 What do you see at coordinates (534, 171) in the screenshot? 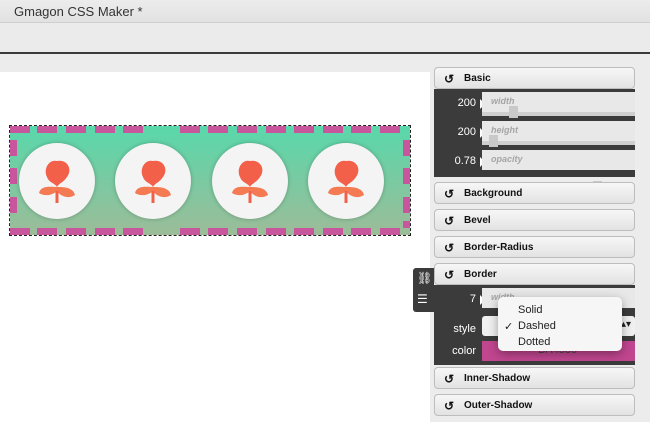
I see `opacity-row: 0.78 opacity` at bounding box center [534, 171].